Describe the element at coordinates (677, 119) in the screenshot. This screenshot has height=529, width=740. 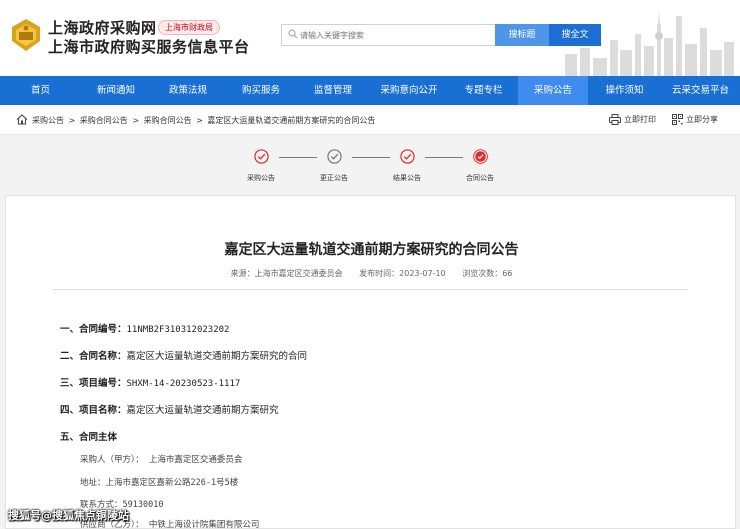
I see `qr-code-icon` at that location.